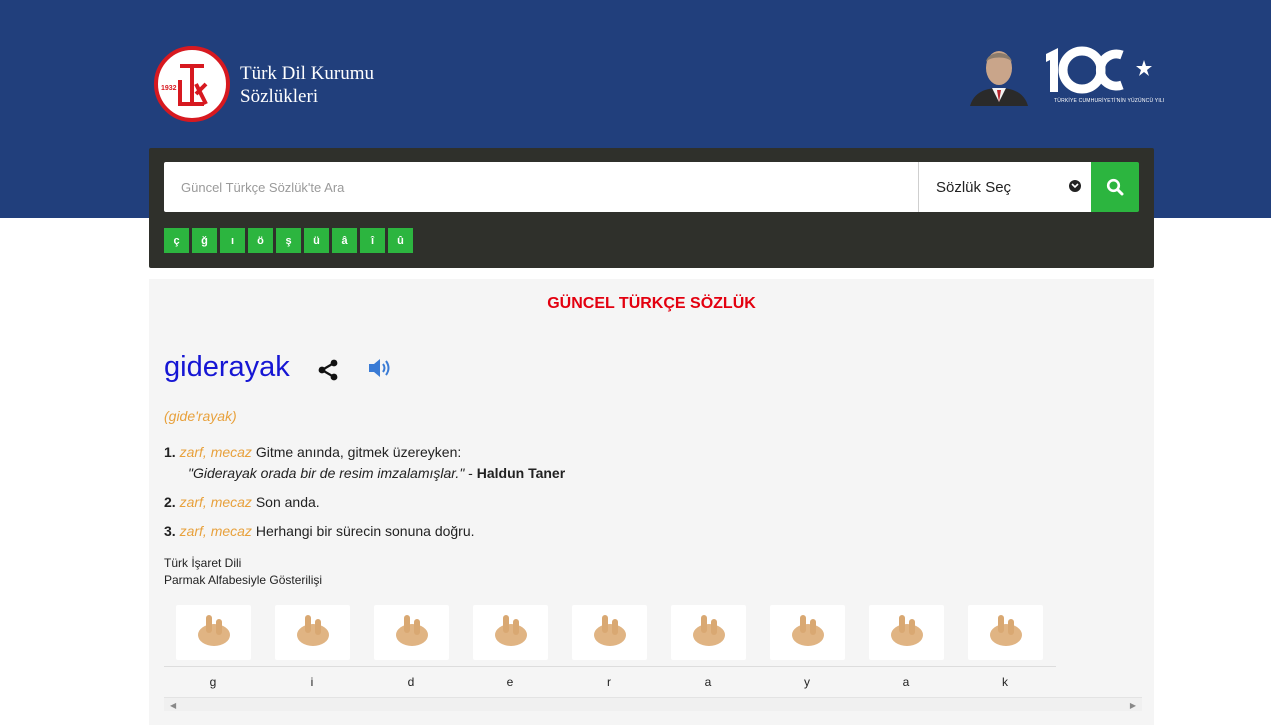 The height and width of the screenshot is (725, 1271). I want to click on letter-button-c-cedilla: ç, so click(176, 240).